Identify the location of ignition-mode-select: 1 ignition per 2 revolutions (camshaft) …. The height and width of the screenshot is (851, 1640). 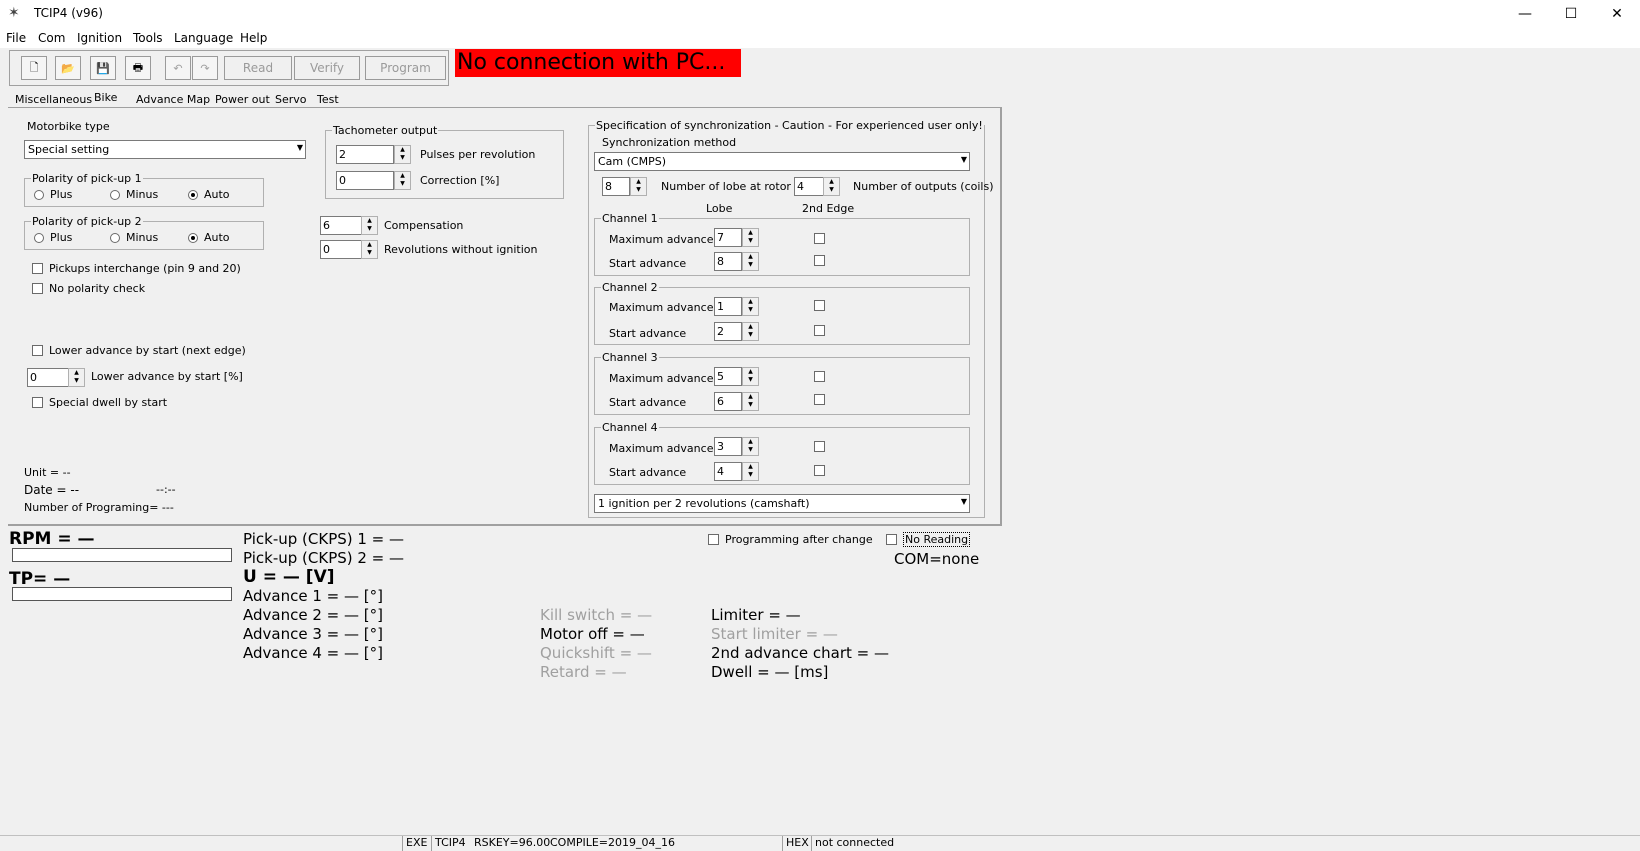
(782, 503).